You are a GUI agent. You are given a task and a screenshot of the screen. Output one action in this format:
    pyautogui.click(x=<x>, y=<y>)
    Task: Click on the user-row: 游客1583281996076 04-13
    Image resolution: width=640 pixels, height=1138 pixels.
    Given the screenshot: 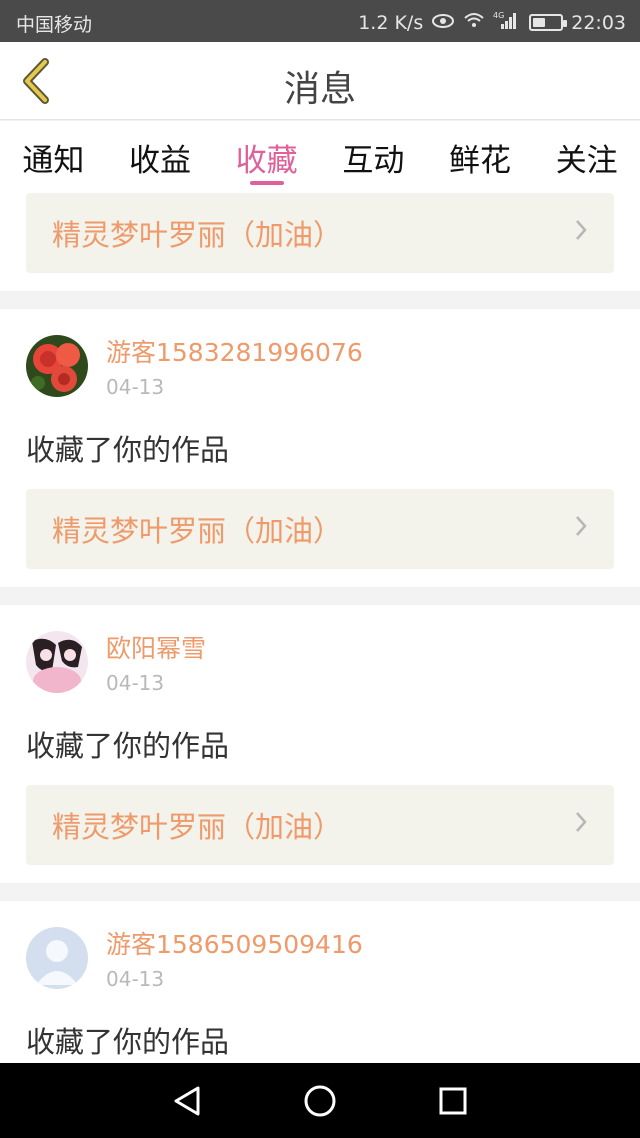 What is the action you would take?
    pyautogui.click(x=320, y=369)
    